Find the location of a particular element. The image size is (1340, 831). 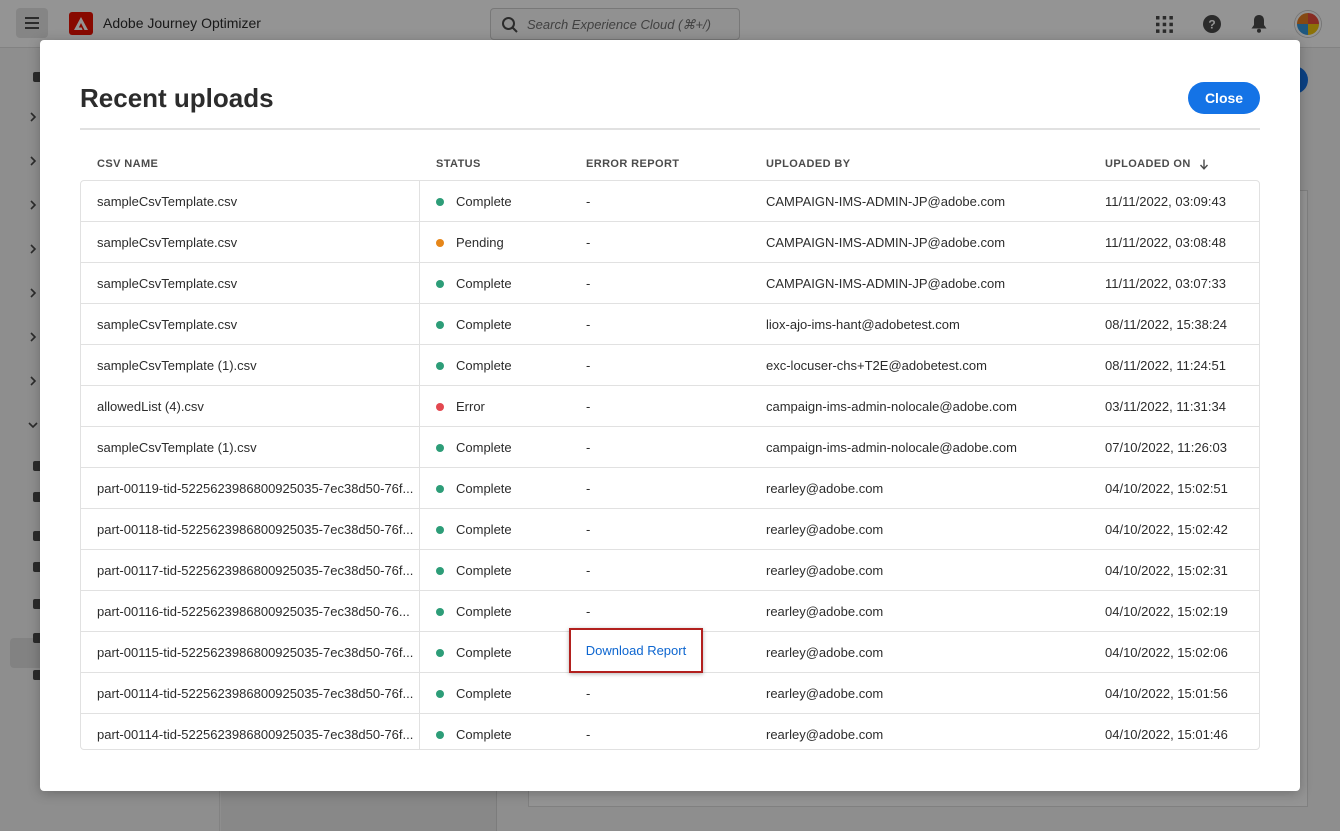

column-header-uploaded-on: UPLOADED ON is located at coordinates (1157, 164).